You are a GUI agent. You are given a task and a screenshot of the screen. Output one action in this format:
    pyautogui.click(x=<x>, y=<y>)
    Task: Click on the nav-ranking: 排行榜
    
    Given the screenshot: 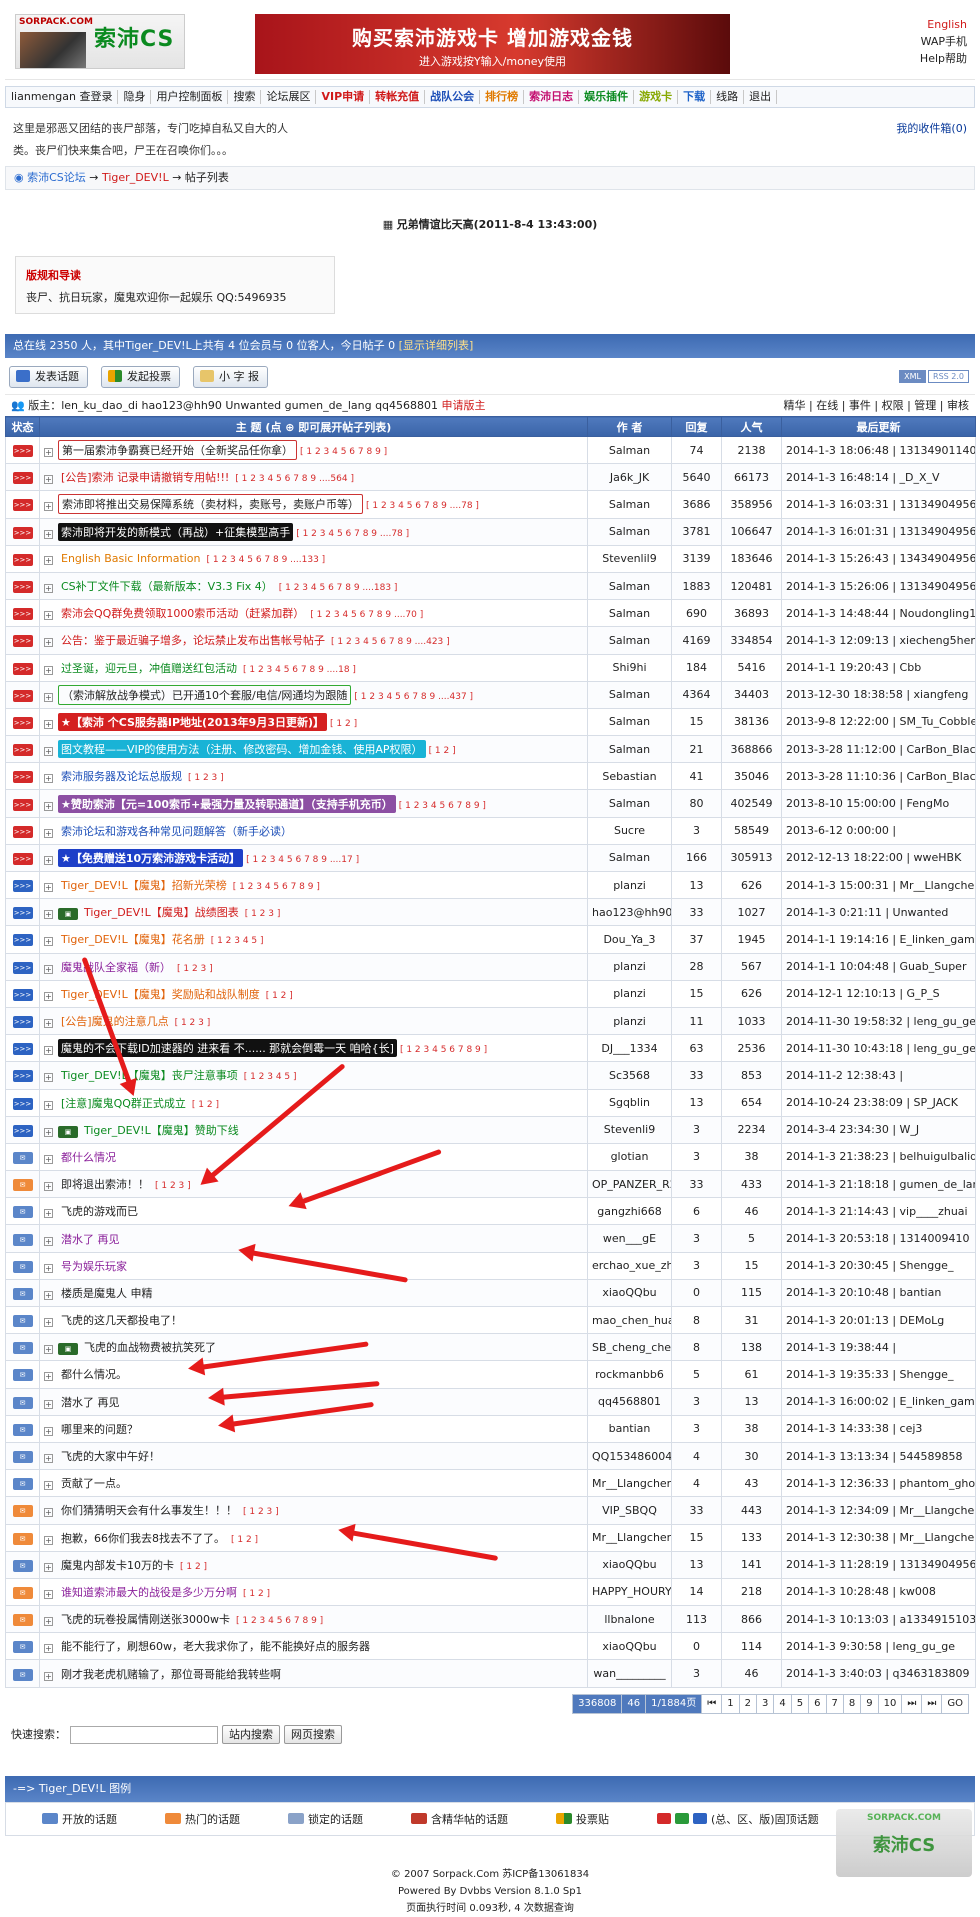 What is the action you would take?
    pyautogui.click(x=502, y=97)
    